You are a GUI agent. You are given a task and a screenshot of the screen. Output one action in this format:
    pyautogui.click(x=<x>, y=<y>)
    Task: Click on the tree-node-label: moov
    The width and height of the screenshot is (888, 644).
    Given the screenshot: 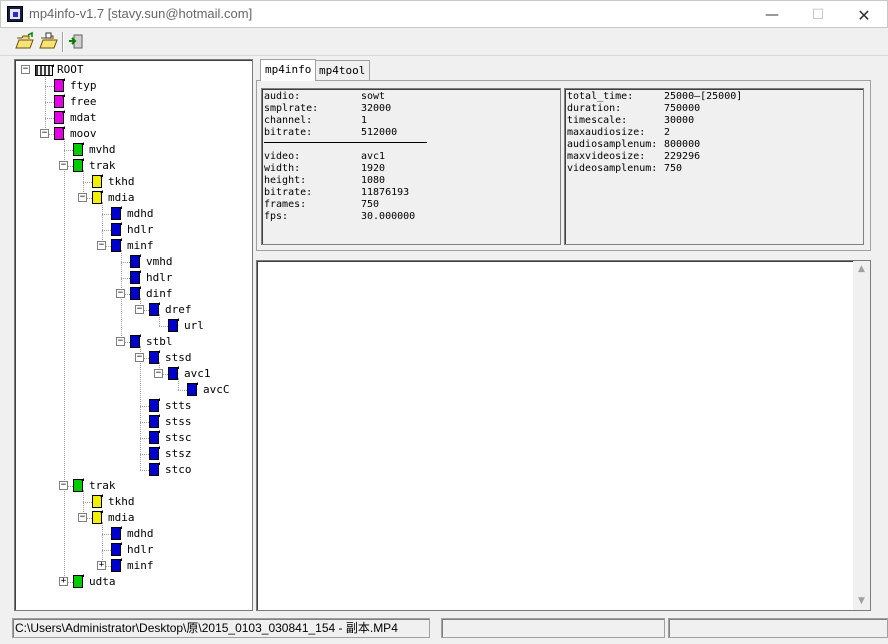 What is the action you would take?
    pyautogui.click(x=83, y=133)
    